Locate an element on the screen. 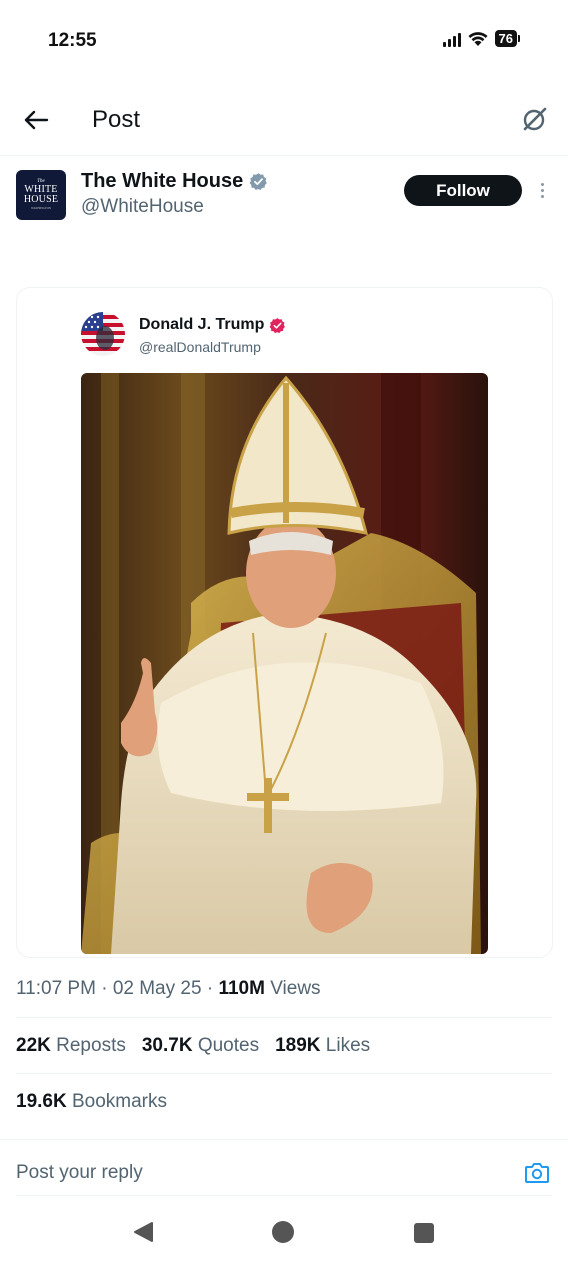  status-time: 12:55 is located at coordinates (72, 40).